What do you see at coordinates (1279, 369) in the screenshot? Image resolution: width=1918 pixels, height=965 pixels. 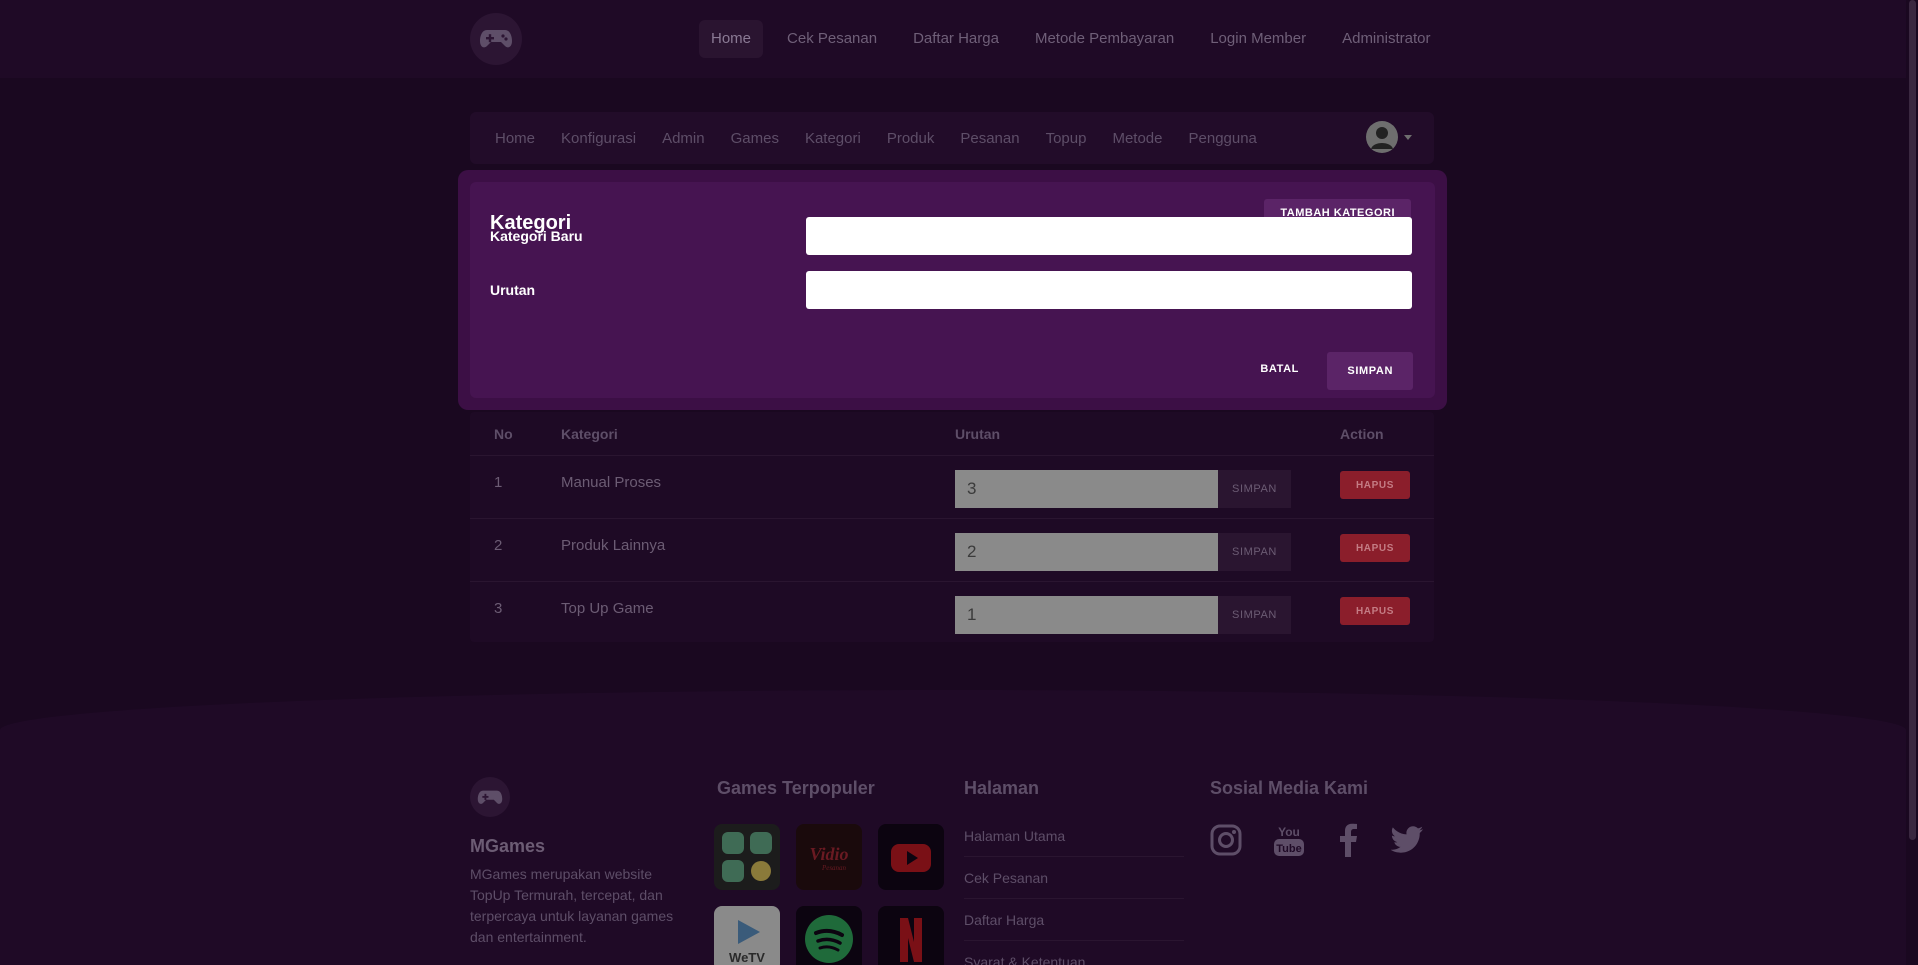 I see `cancel-button: BATAL` at bounding box center [1279, 369].